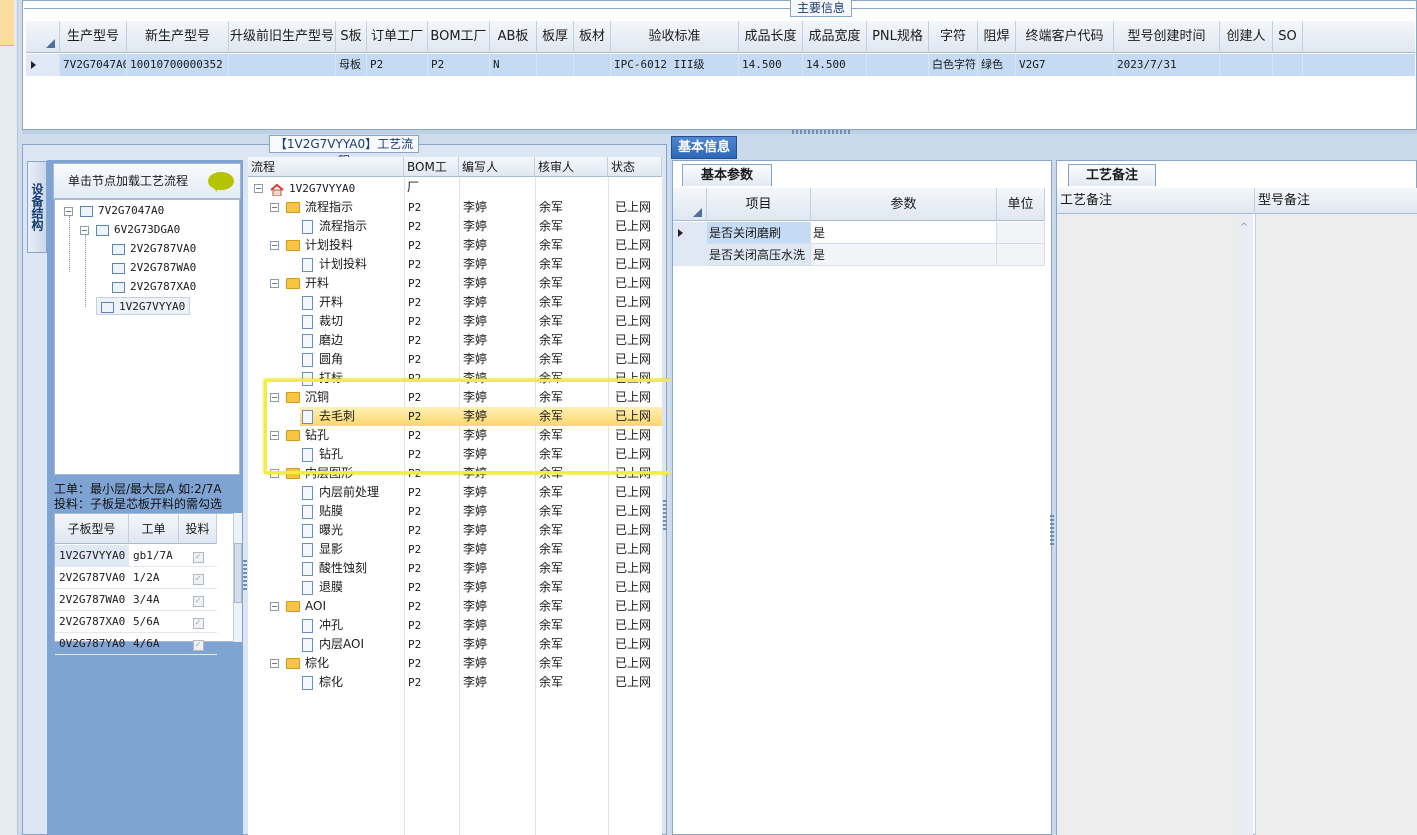  I want to click on main-col-header: 成品长度, so click(771, 37).